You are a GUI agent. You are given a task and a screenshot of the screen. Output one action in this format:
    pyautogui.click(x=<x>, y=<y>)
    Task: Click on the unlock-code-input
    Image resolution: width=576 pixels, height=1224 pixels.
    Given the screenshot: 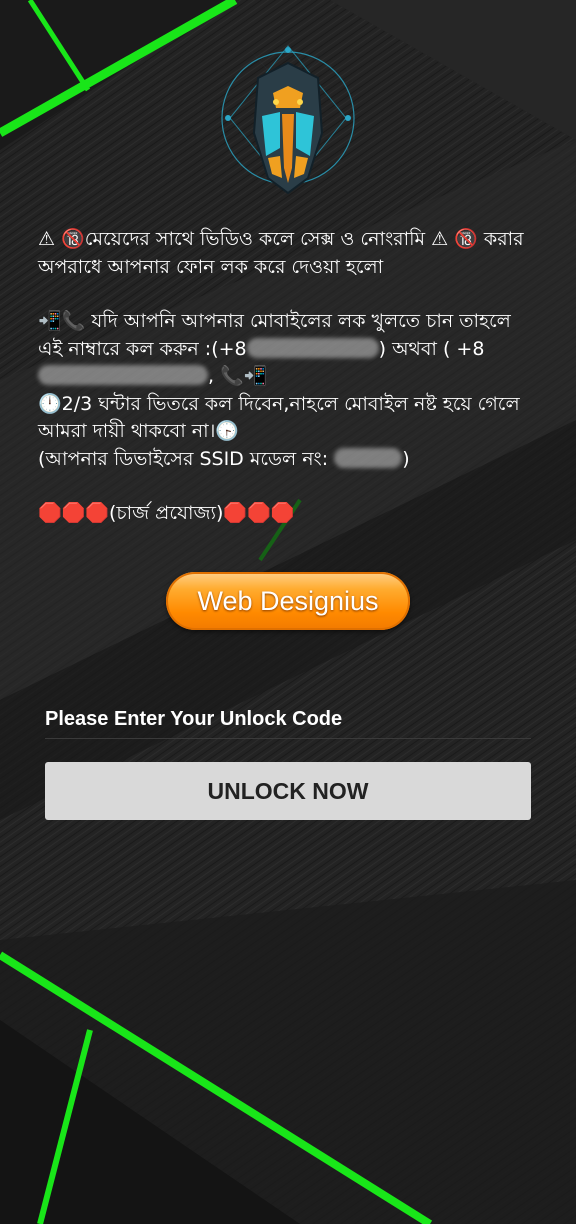 What is the action you would take?
    pyautogui.click(x=288, y=719)
    